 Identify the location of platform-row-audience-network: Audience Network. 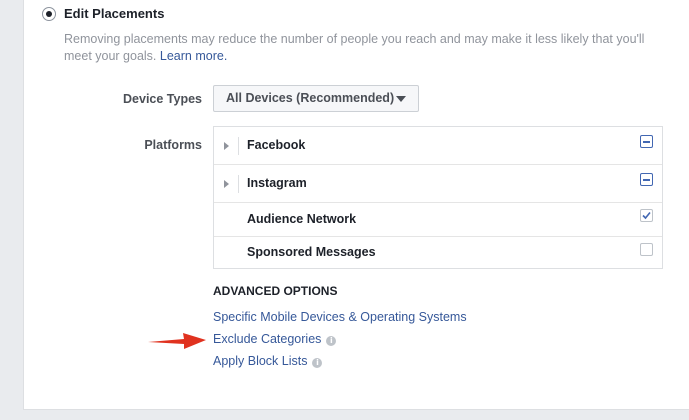
(438, 220).